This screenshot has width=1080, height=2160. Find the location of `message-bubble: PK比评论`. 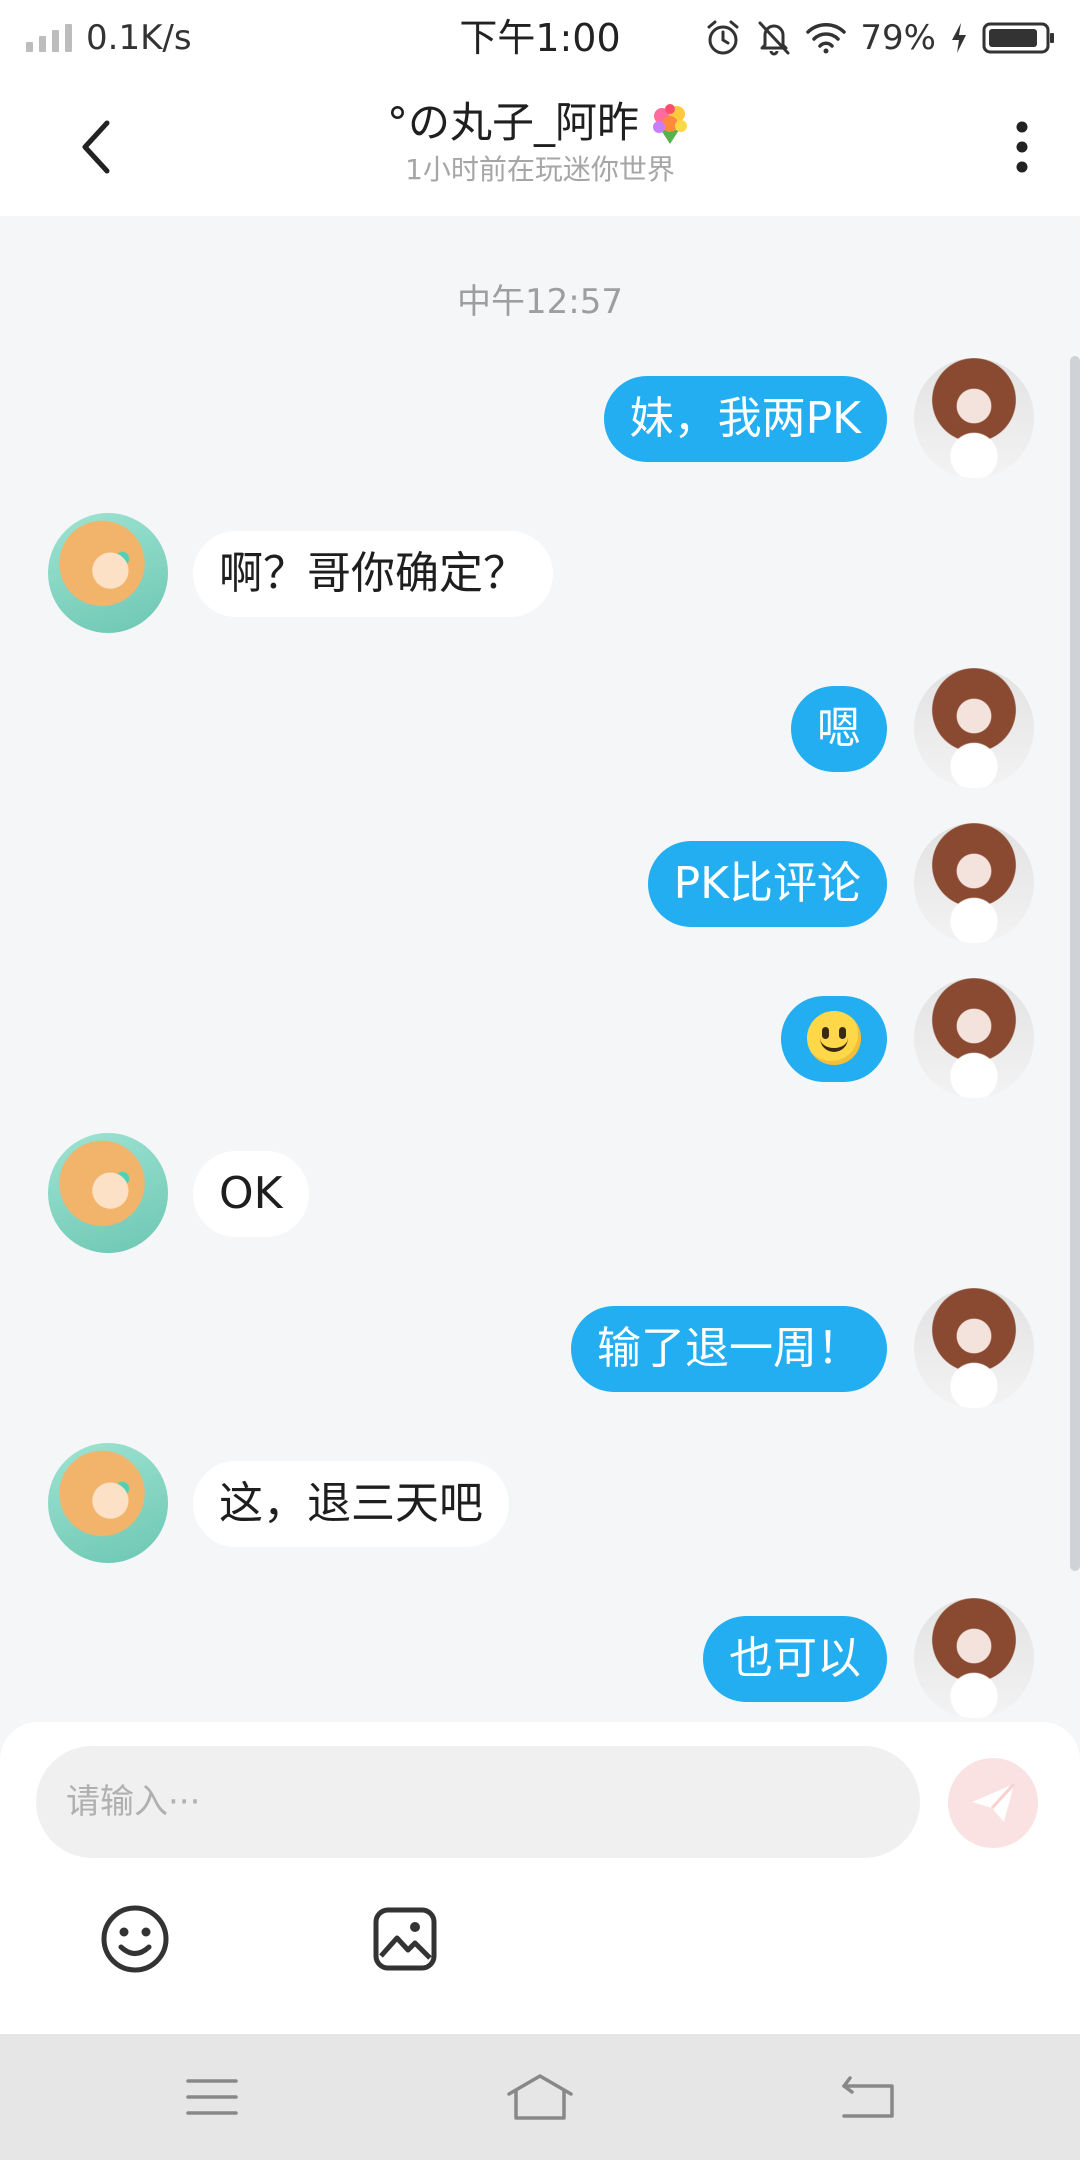

message-bubble: PK比评论 is located at coordinates (767, 884).